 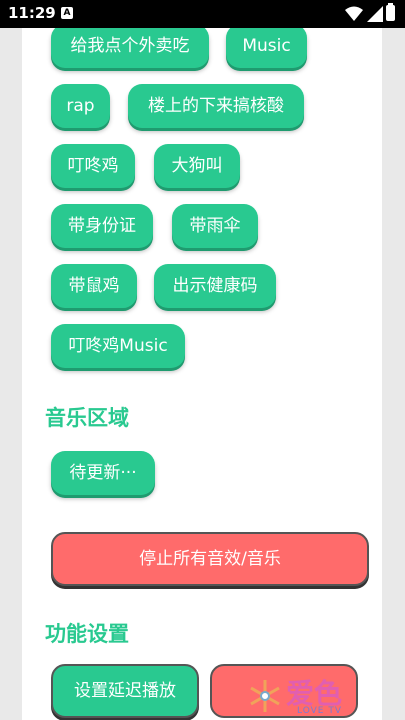 I want to click on sound-button-id-card: 带身份证, so click(x=102, y=226).